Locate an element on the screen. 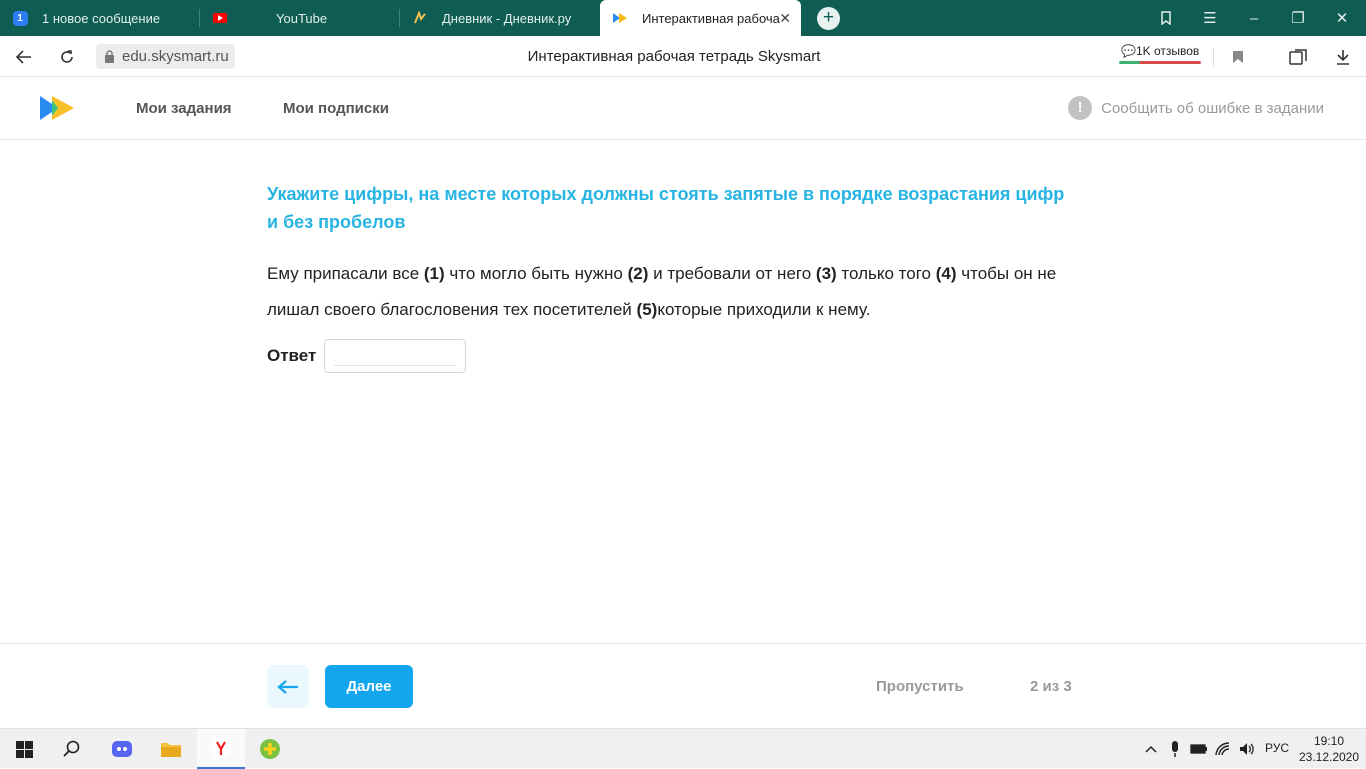 This screenshot has height=769, width=1366. tab-label: Дневник - Дневник.ру is located at coordinates (507, 18).